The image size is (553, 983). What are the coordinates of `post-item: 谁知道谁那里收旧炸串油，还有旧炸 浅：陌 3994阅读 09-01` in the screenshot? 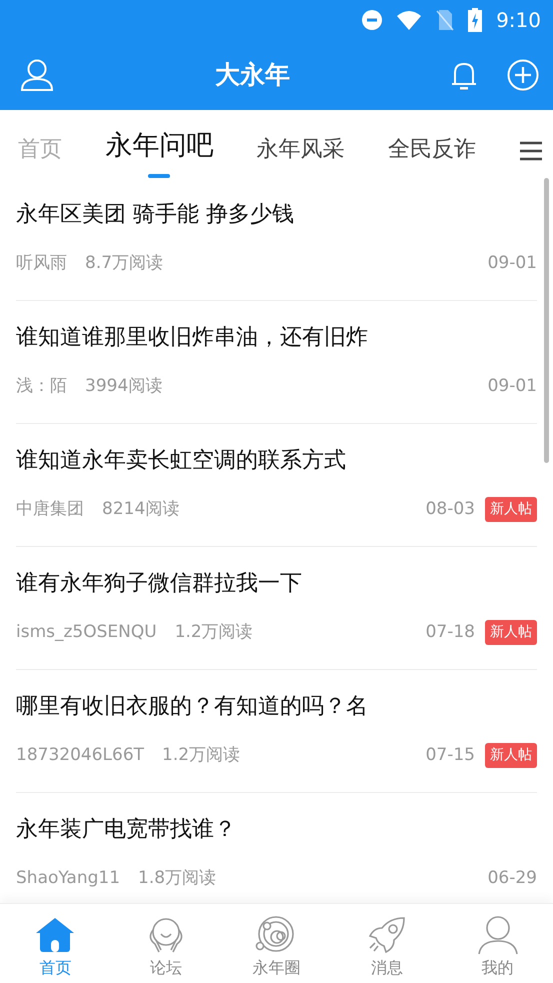 It's located at (276, 362).